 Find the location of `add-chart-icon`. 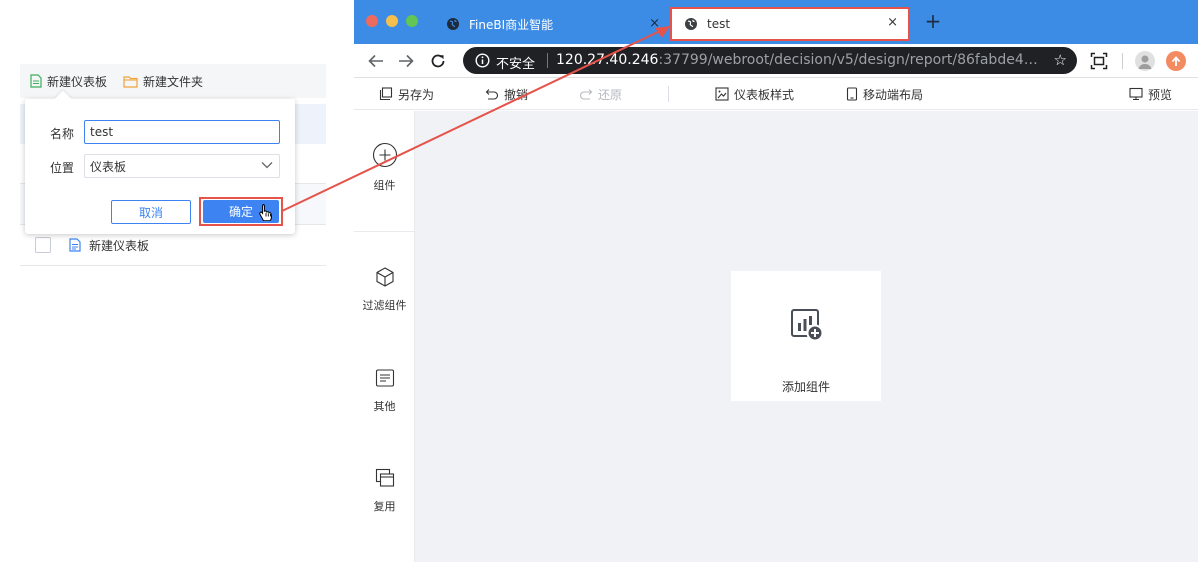

add-chart-icon is located at coordinates (807, 325).